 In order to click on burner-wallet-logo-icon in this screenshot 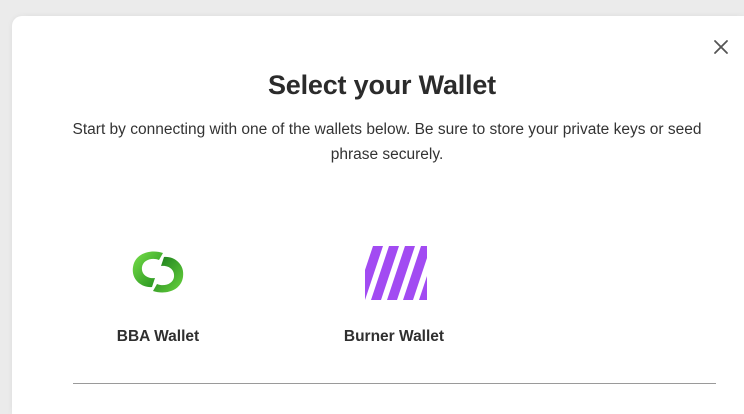, I will do `click(394, 272)`.